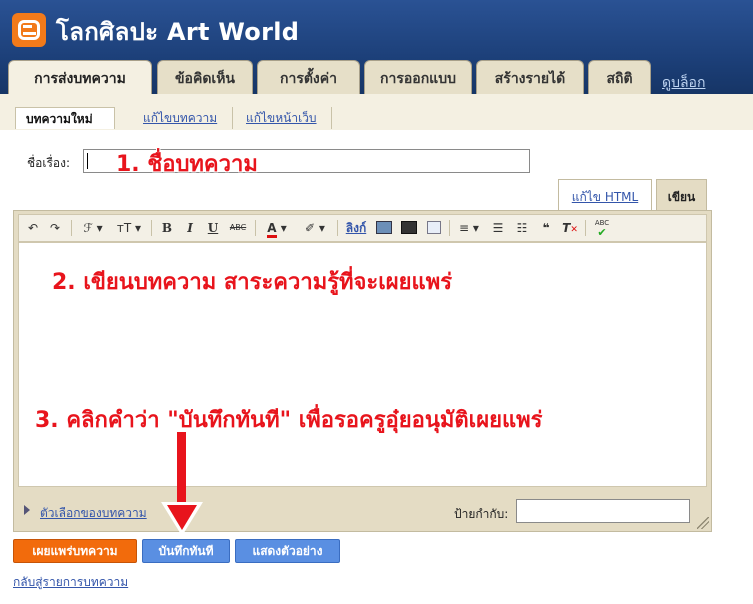  Describe the element at coordinates (129, 228) in the screenshot. I see `font-size-icon: тT ▾` at that location.